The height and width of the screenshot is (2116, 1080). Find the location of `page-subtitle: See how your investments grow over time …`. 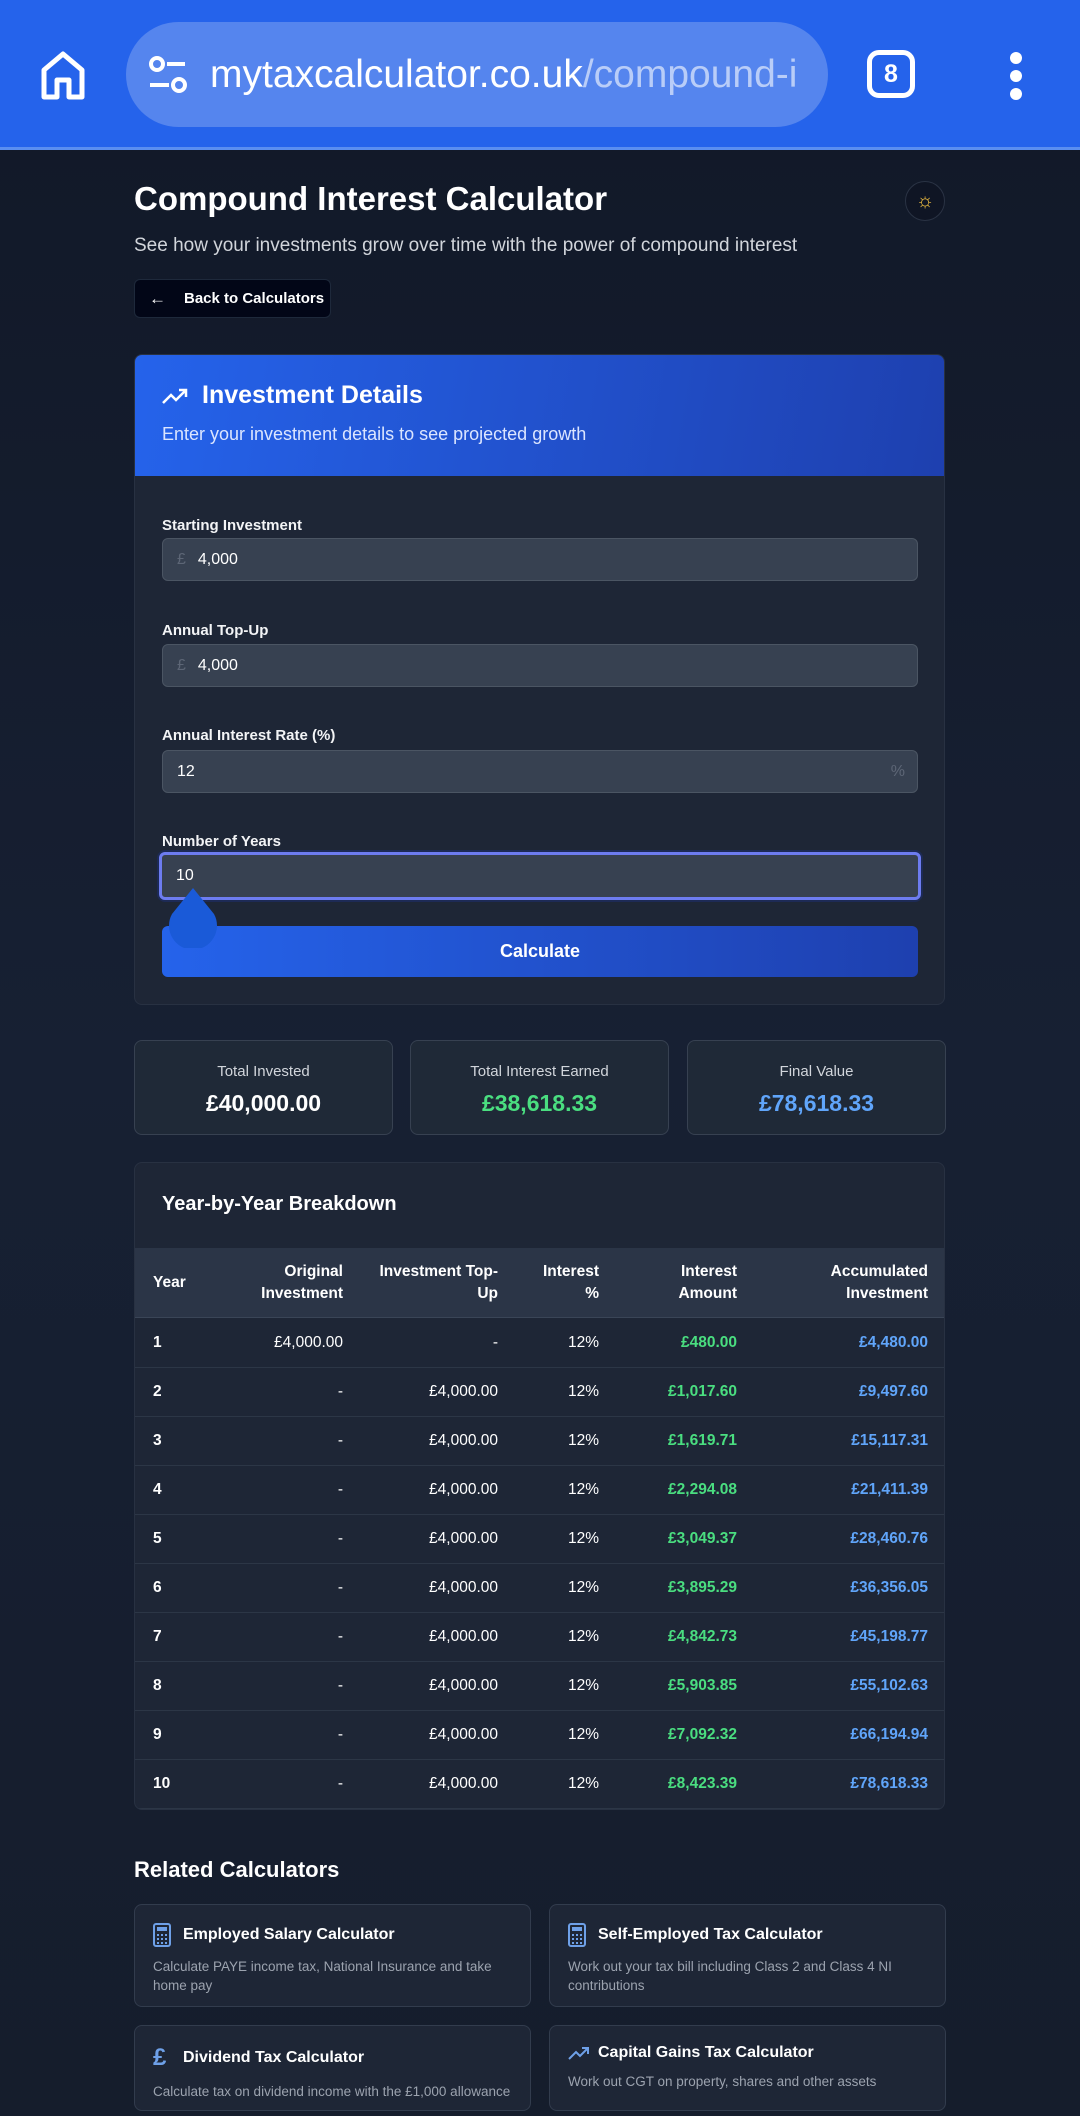

page-subtitle: See how your investments grow over time … is located at coordinates (466, 245).